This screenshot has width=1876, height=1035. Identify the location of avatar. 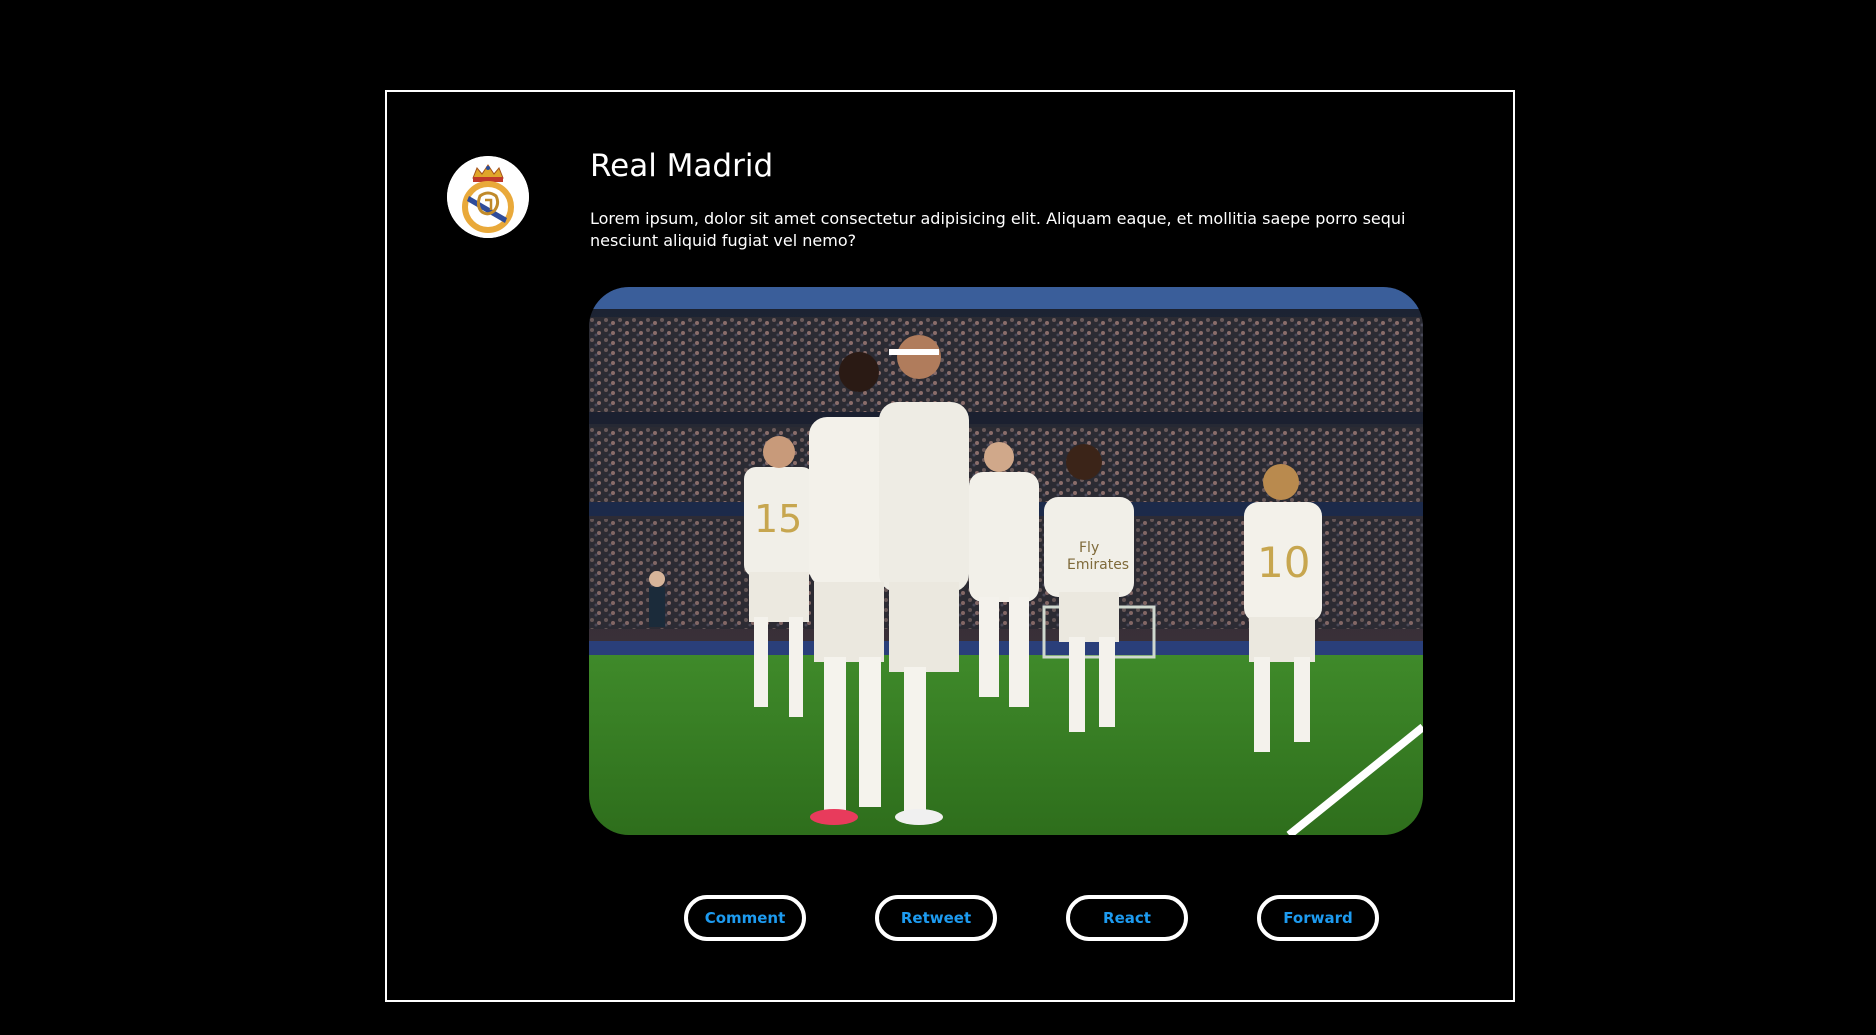
(488, 197).